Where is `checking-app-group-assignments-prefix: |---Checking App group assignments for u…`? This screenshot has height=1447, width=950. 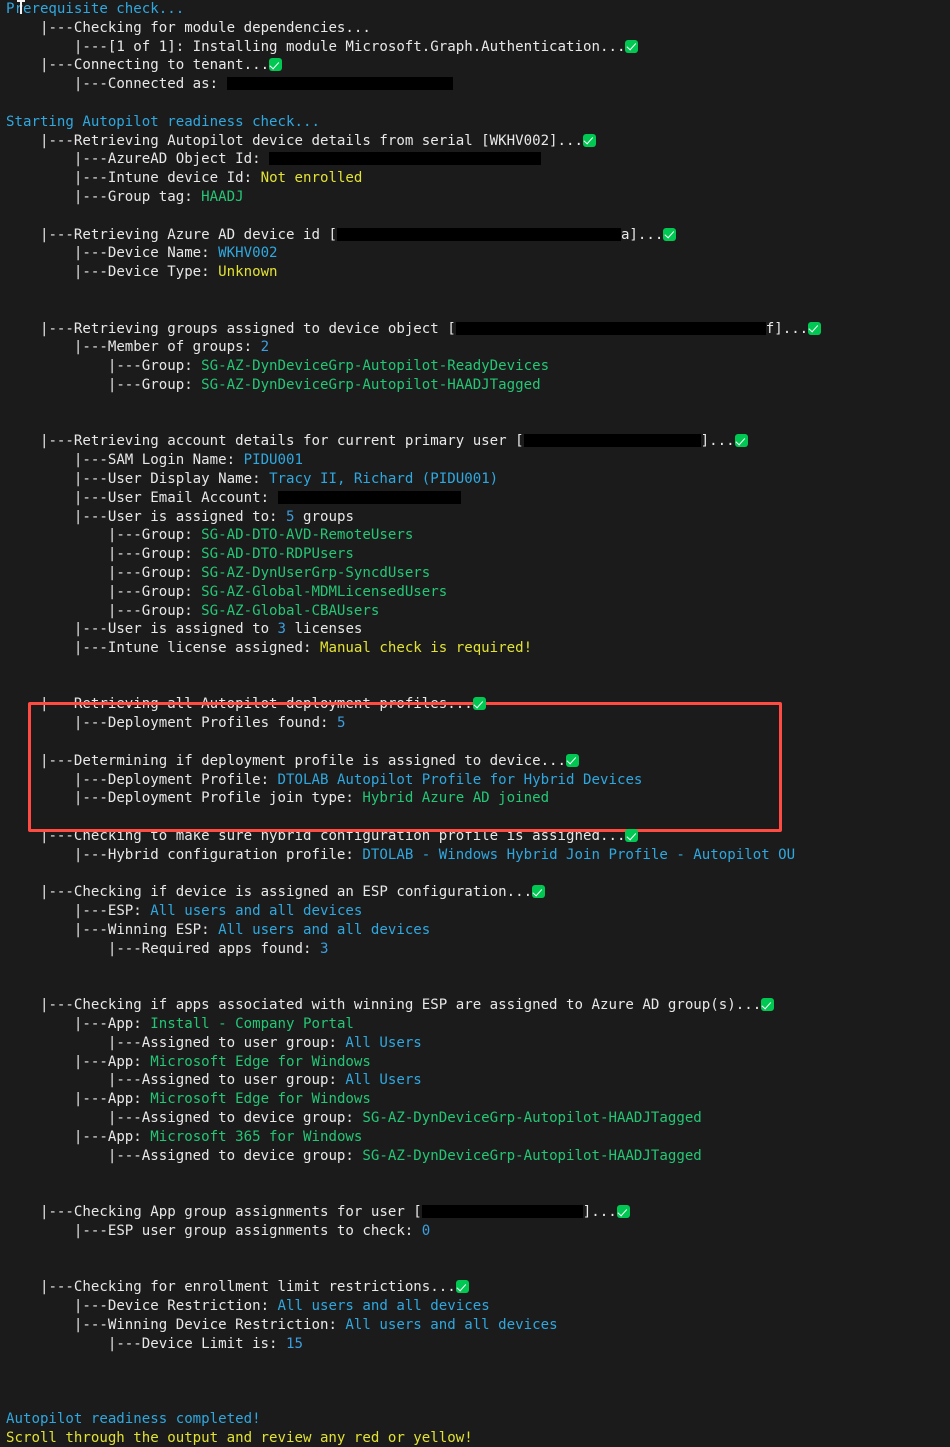 checking-app-group-assignments-prefix: |---Checking App group assignments for u… is located at coordinates (230, 1212).